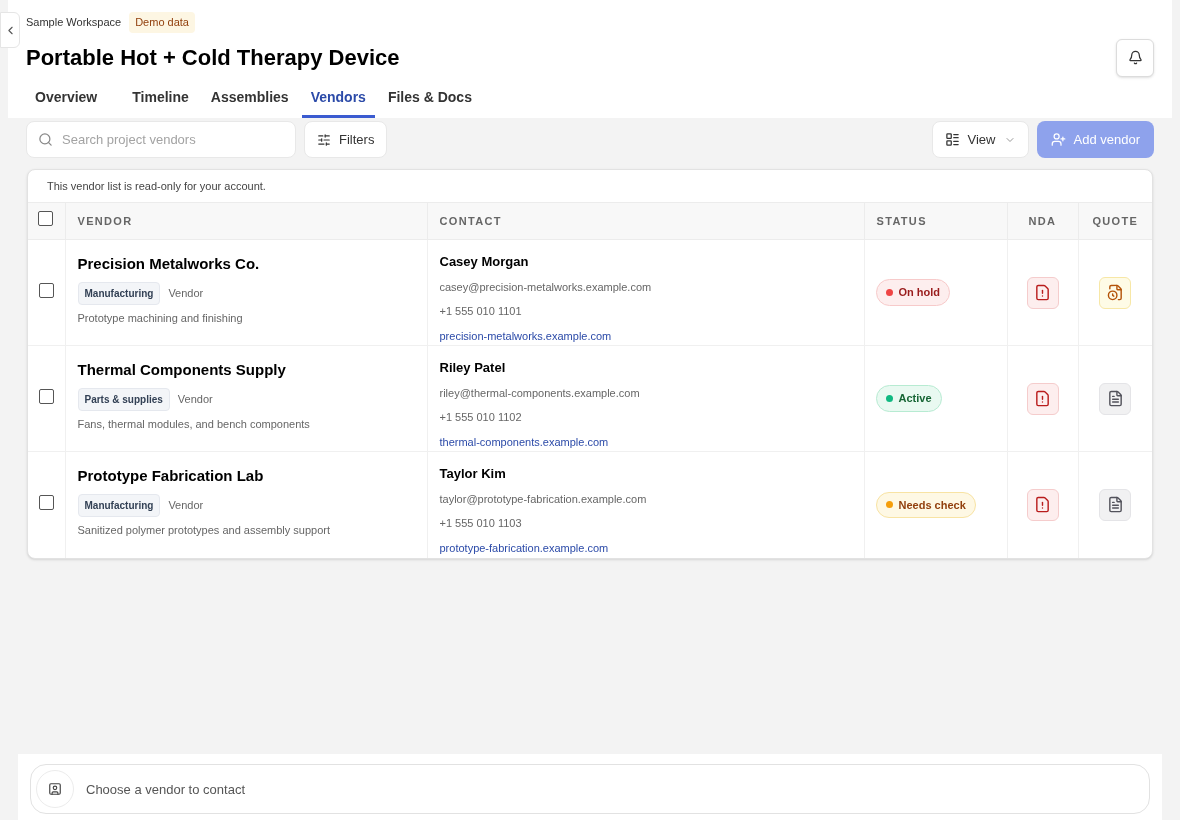  I want to click on status-badge: Needs check, so click(925, 505).